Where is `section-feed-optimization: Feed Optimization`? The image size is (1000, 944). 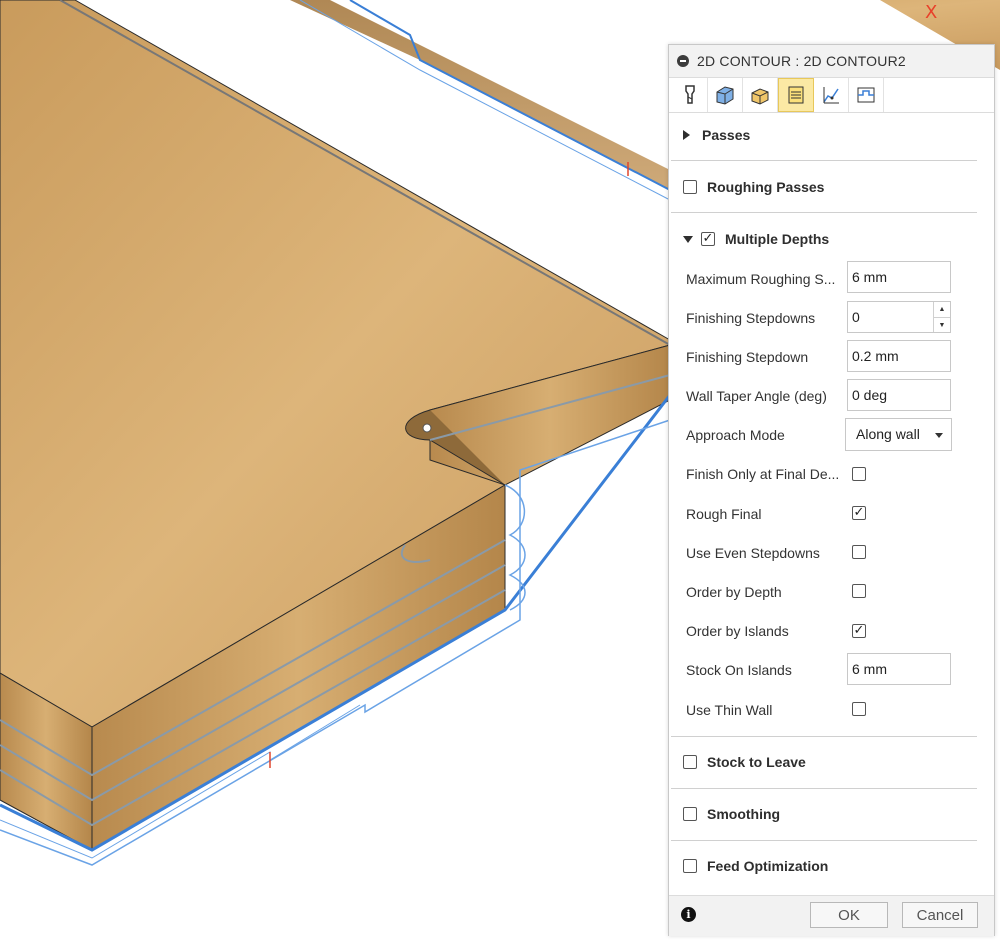
section-feed-optimization: Feed Optimization is located at coordinates (755, 866).